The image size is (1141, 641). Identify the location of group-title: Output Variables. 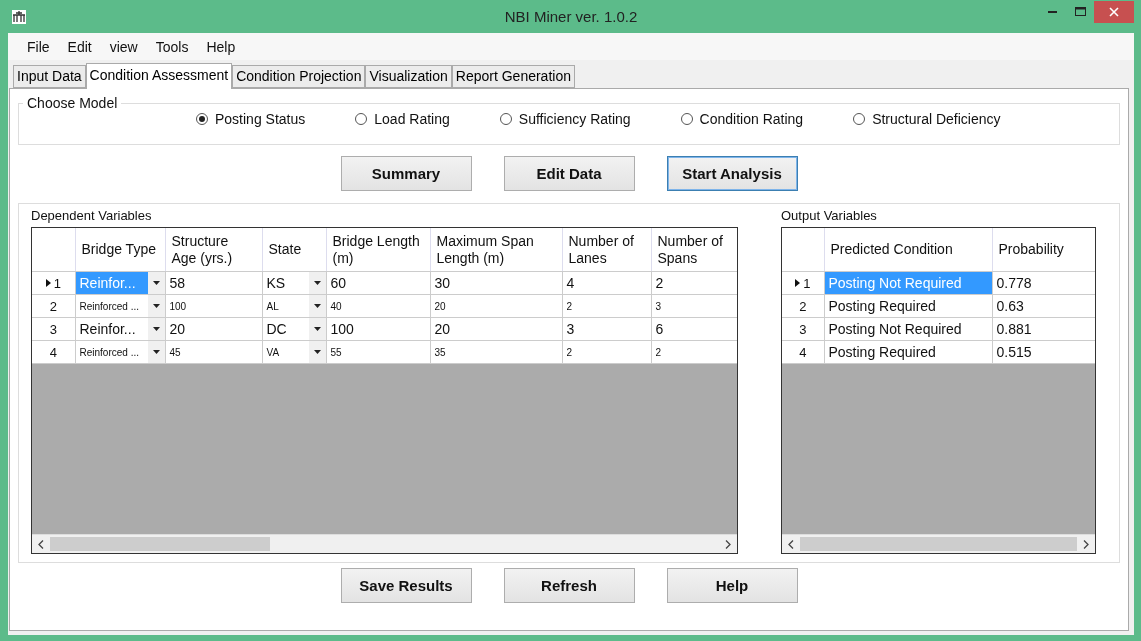
(829, 215).